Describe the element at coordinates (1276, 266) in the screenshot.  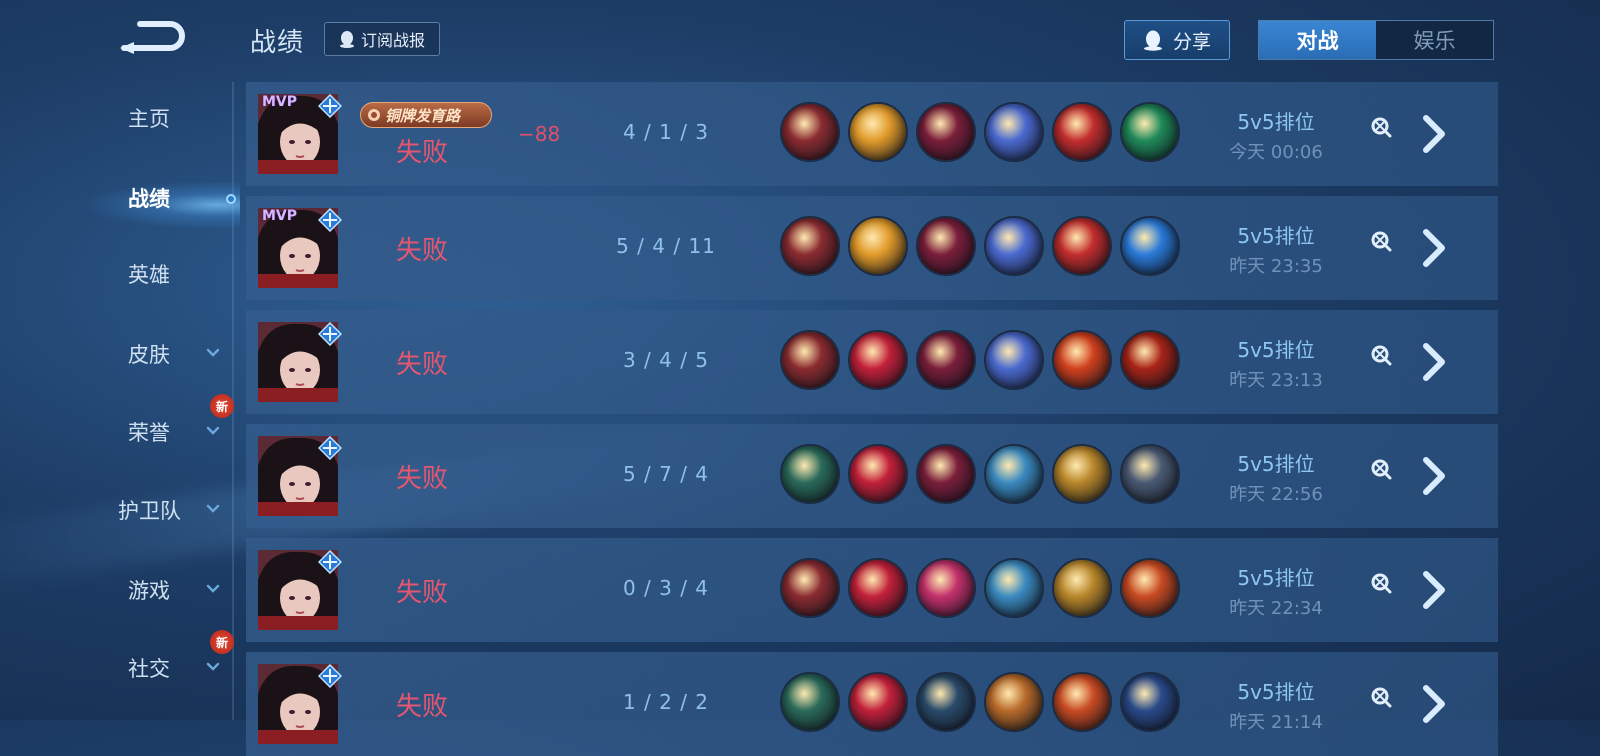
I see `match-time: 昨天 23:35` at that location.